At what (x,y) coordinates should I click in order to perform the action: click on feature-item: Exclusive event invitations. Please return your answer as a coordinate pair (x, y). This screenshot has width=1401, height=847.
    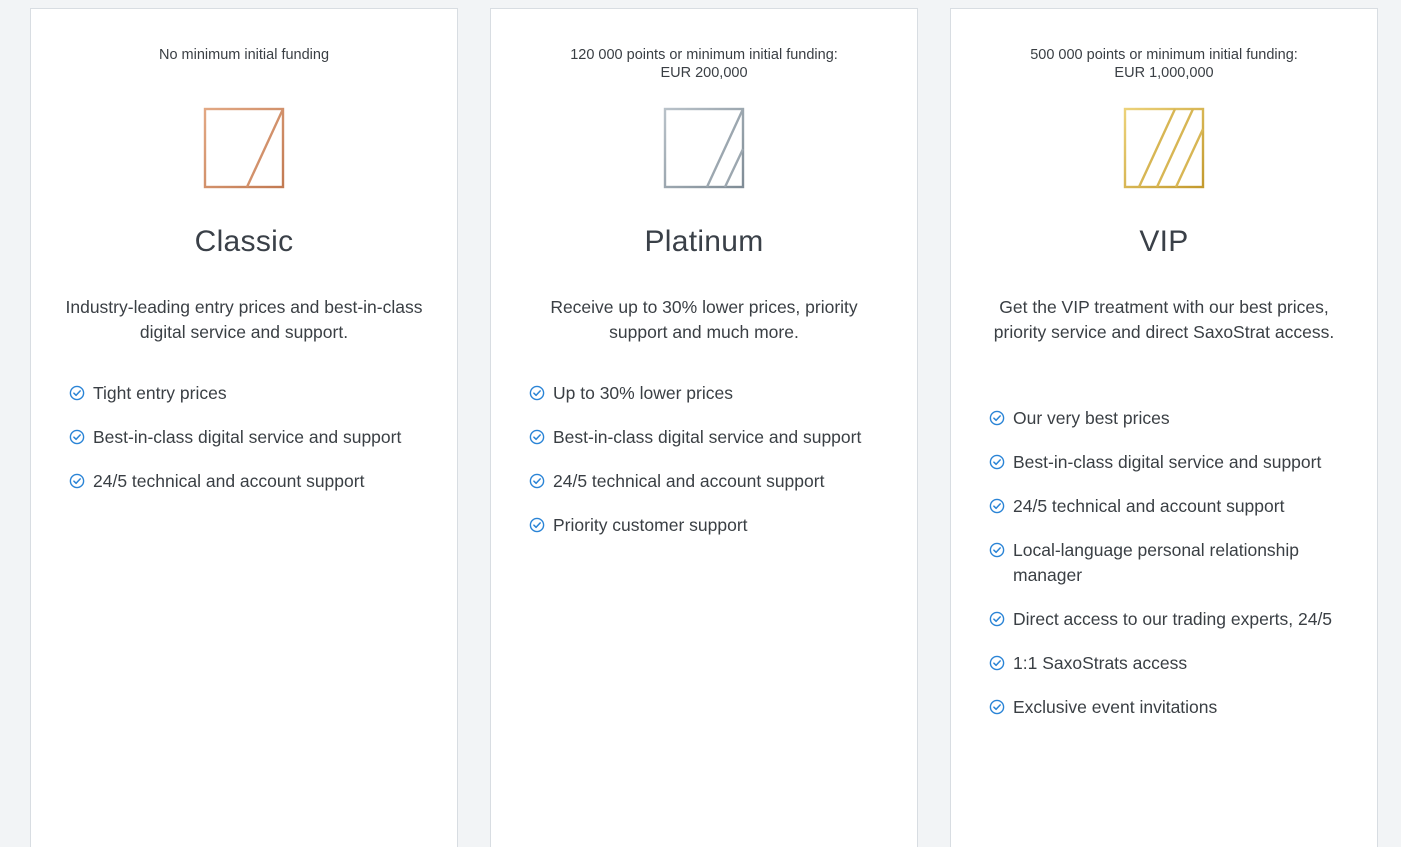
    Looking at the image, I should click on (1168, 707).